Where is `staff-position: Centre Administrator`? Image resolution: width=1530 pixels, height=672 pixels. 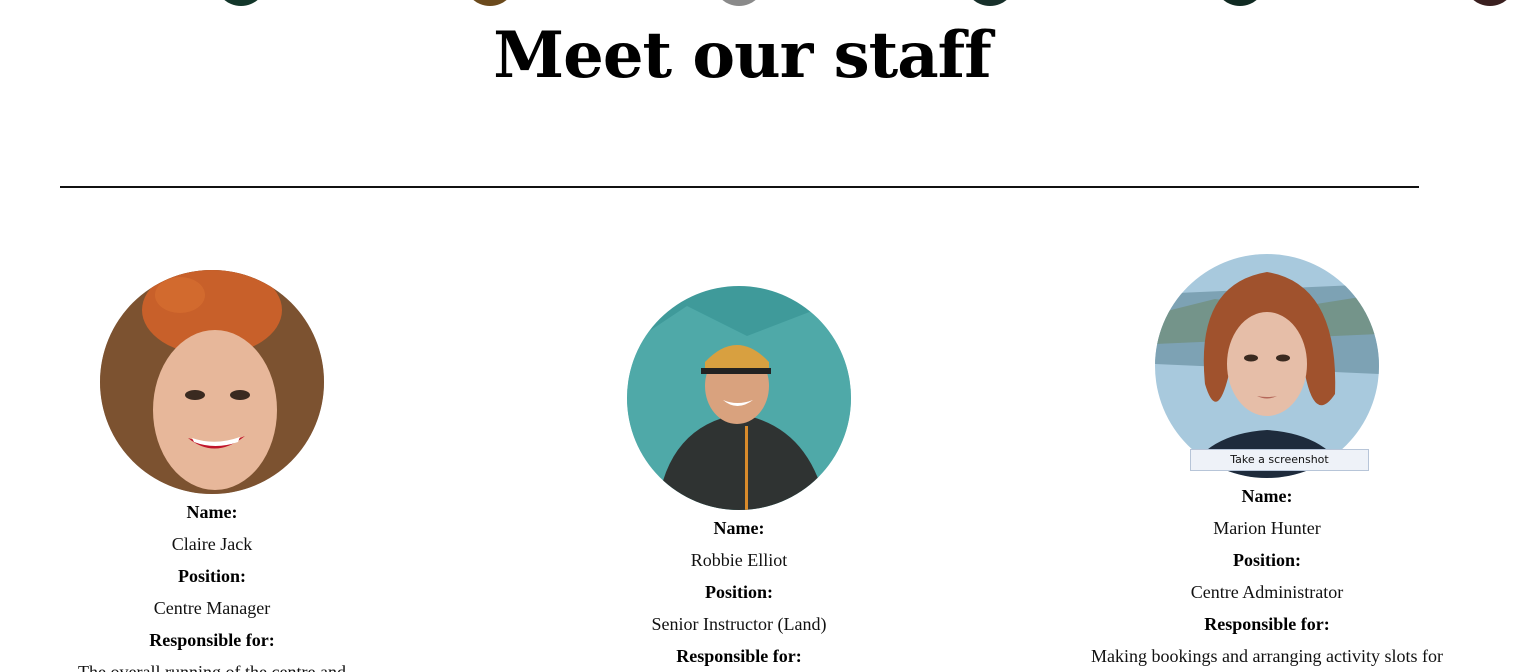
staff-position: Centre Administrator is located at coordinates (1267, 592).